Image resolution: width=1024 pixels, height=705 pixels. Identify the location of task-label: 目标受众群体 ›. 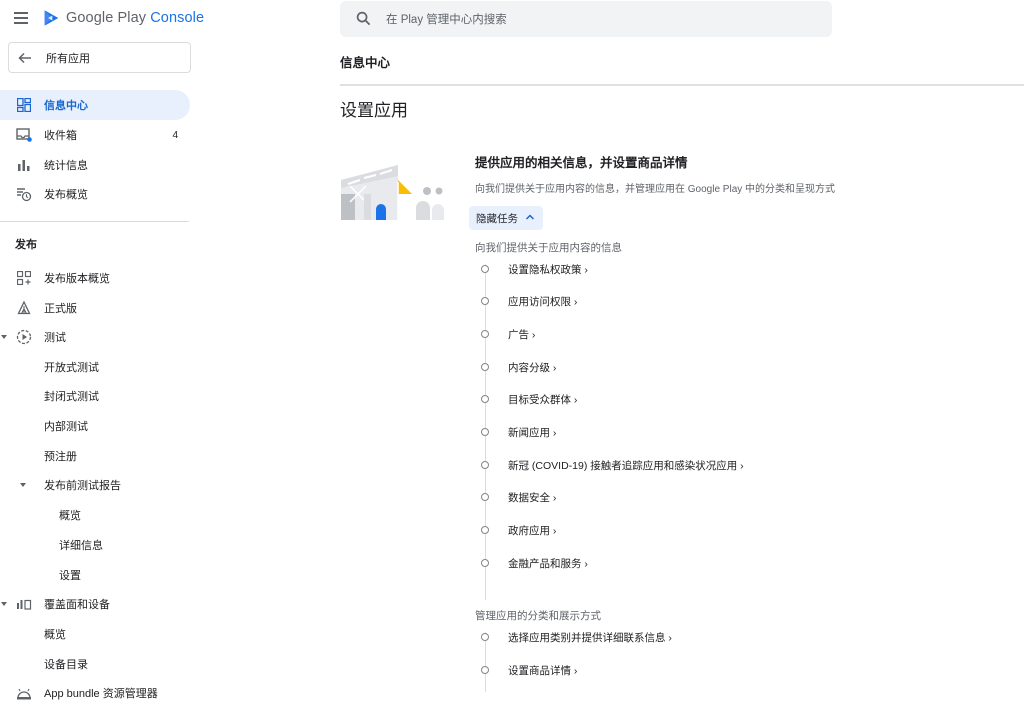
(543, 399).